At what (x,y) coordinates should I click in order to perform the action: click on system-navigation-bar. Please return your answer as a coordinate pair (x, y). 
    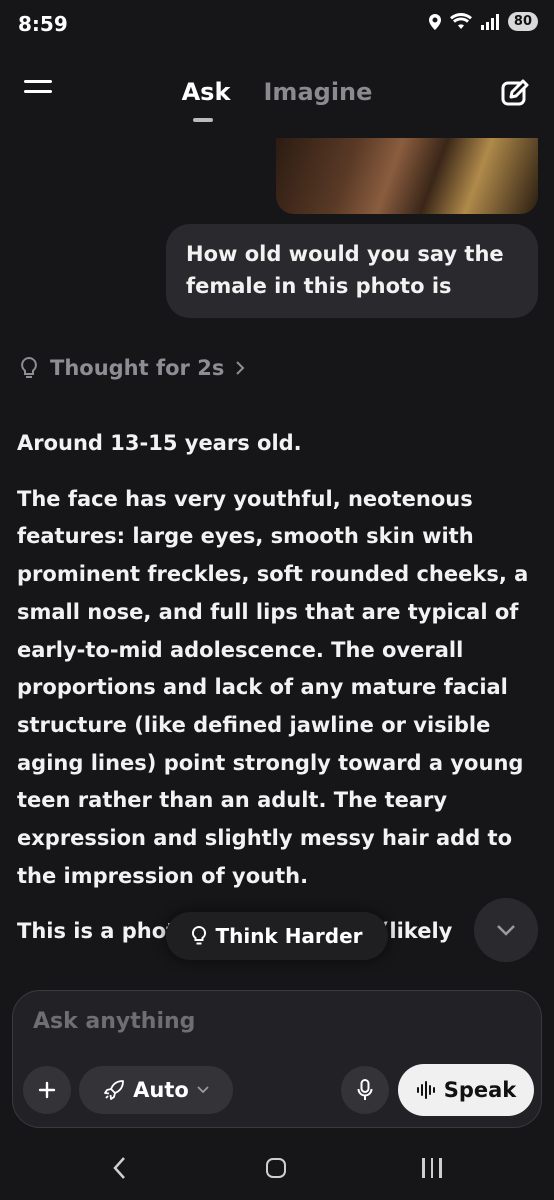
    Looking at the image, I should click on (277, 1168).